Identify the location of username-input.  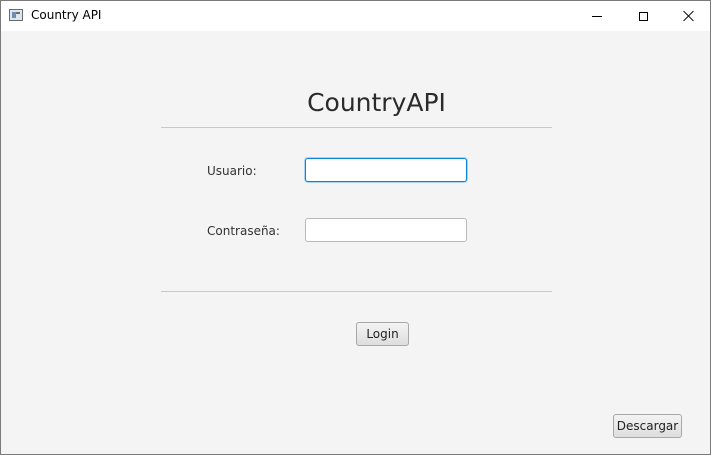
(386, 170).